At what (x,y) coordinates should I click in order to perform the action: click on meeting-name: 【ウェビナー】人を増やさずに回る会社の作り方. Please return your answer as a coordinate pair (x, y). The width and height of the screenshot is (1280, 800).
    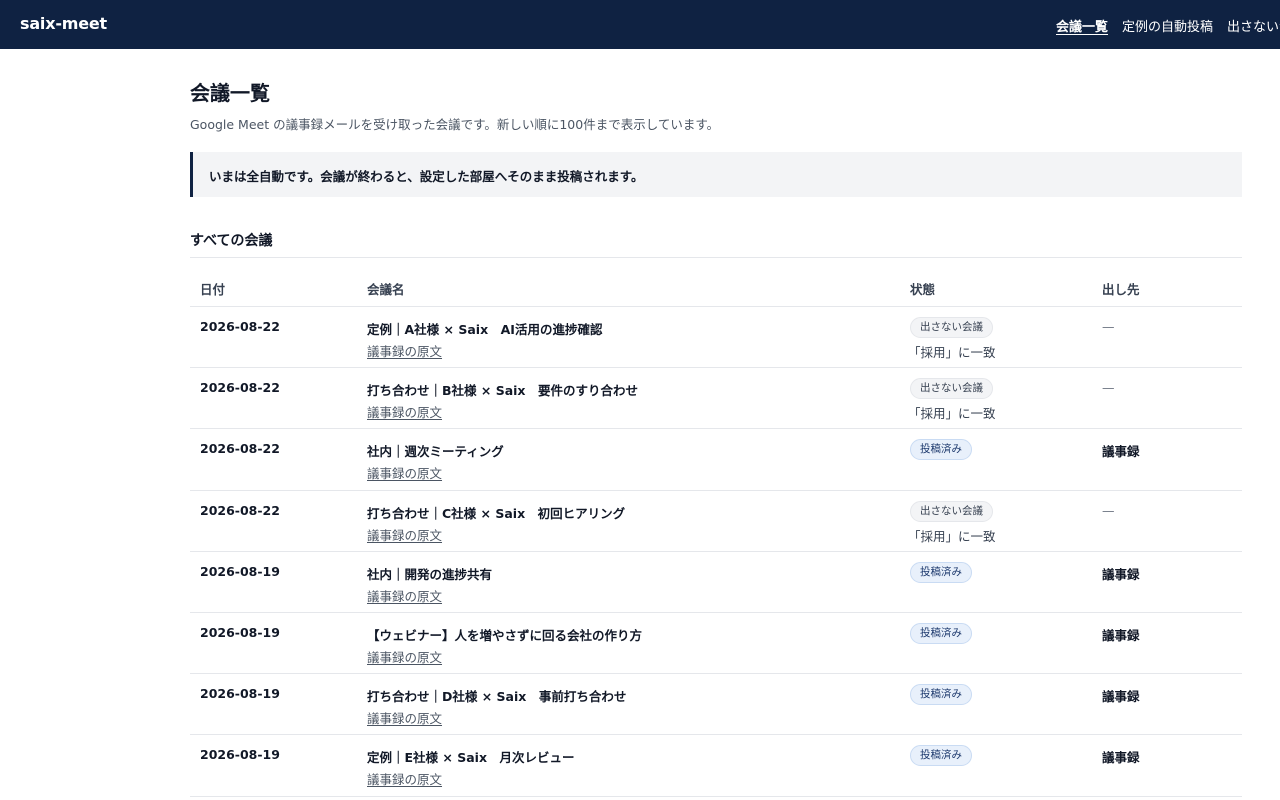
    Looking at the image, I should click on (505, 635).